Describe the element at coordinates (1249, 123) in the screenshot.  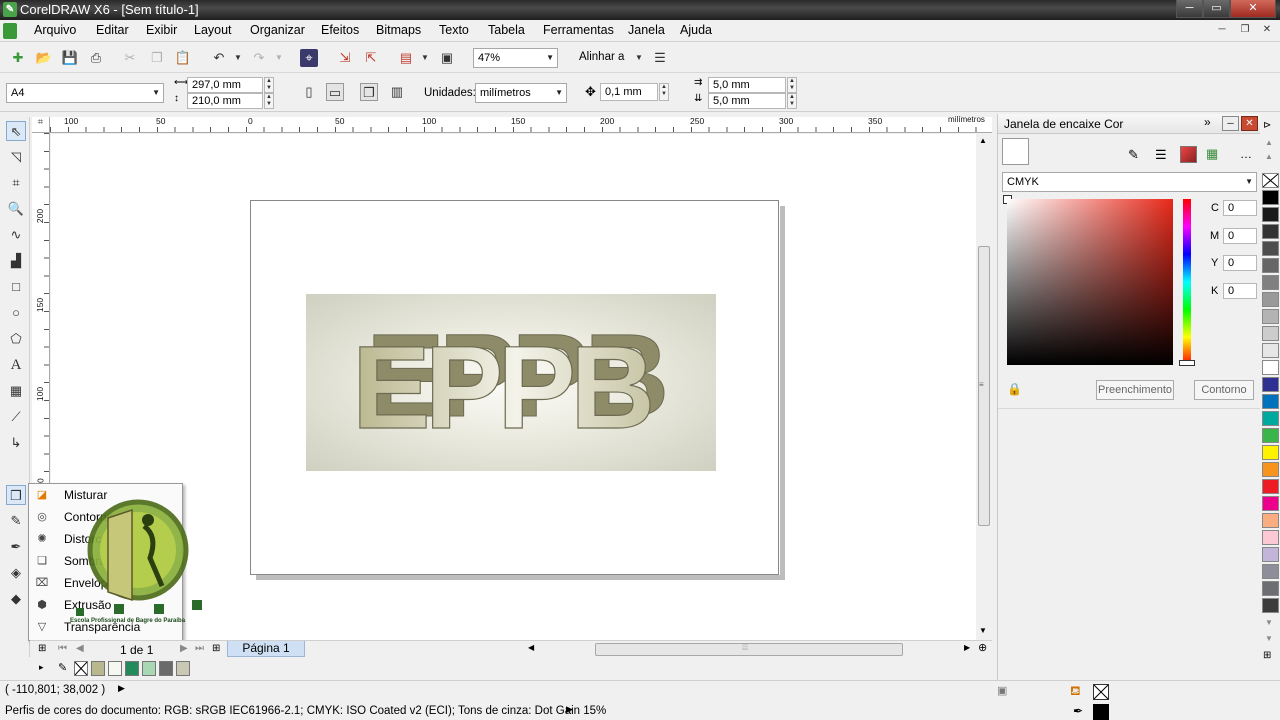
I see `docker-close-icon: ✕` at that location.